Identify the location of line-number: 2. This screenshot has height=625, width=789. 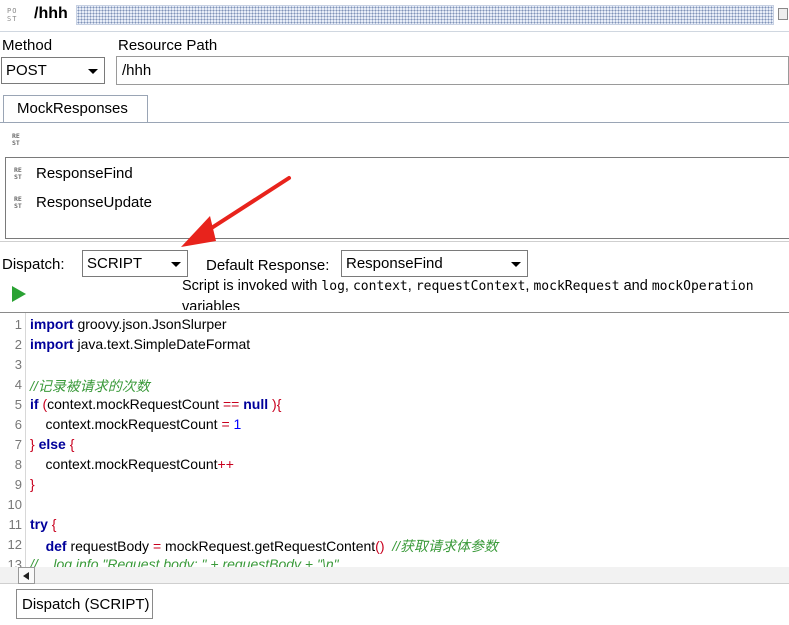
(18, 344).